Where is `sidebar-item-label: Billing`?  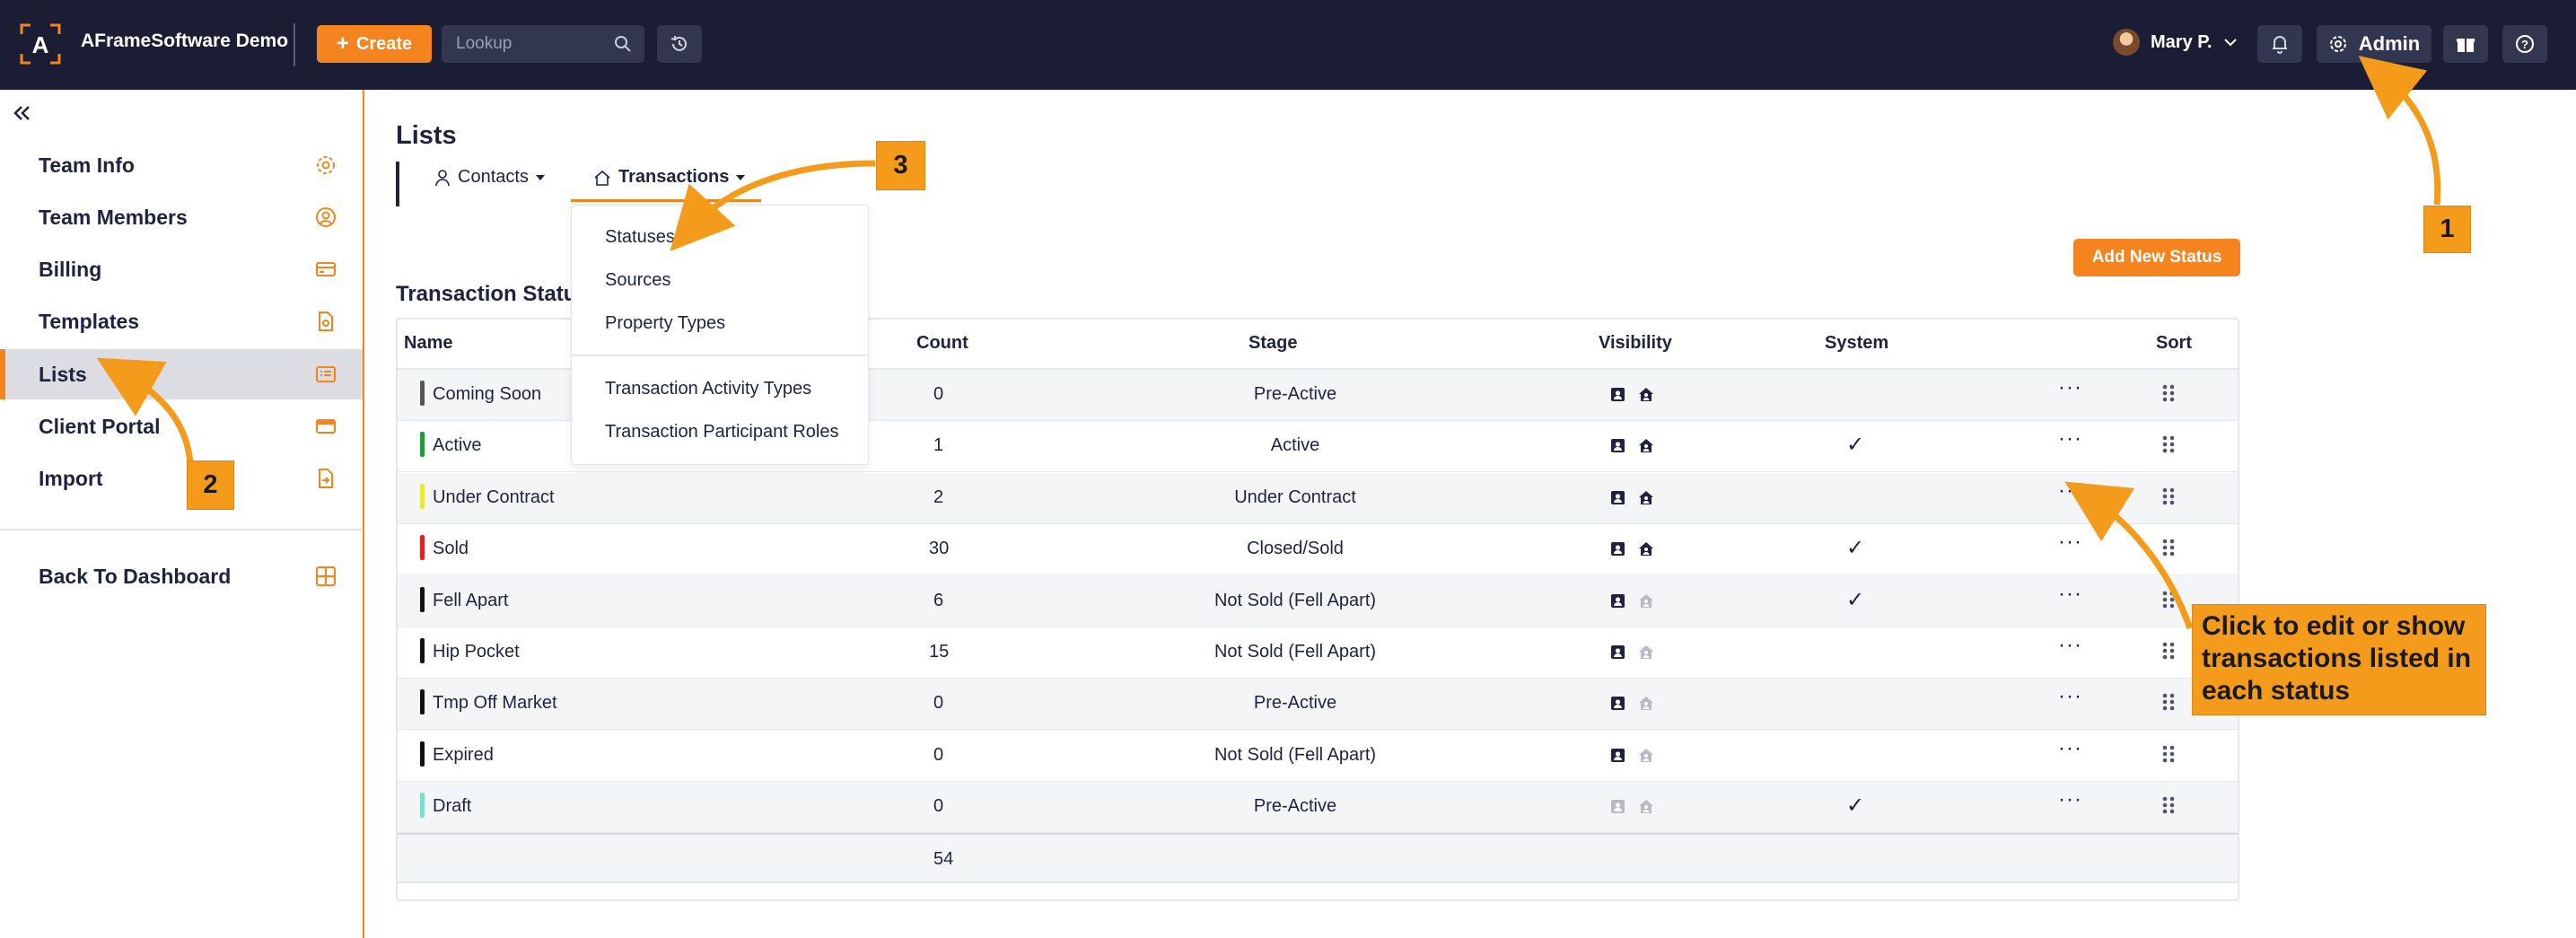 sidebar-item-label: Billing is located at coordinates (70, 269).